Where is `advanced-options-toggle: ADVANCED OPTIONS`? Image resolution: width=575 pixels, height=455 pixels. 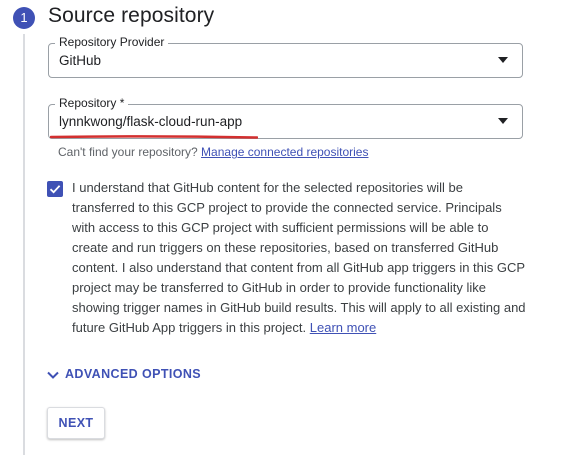
advanced-options-toggle: ADVANCED OPTIONS is located at coordinates (123, 374).